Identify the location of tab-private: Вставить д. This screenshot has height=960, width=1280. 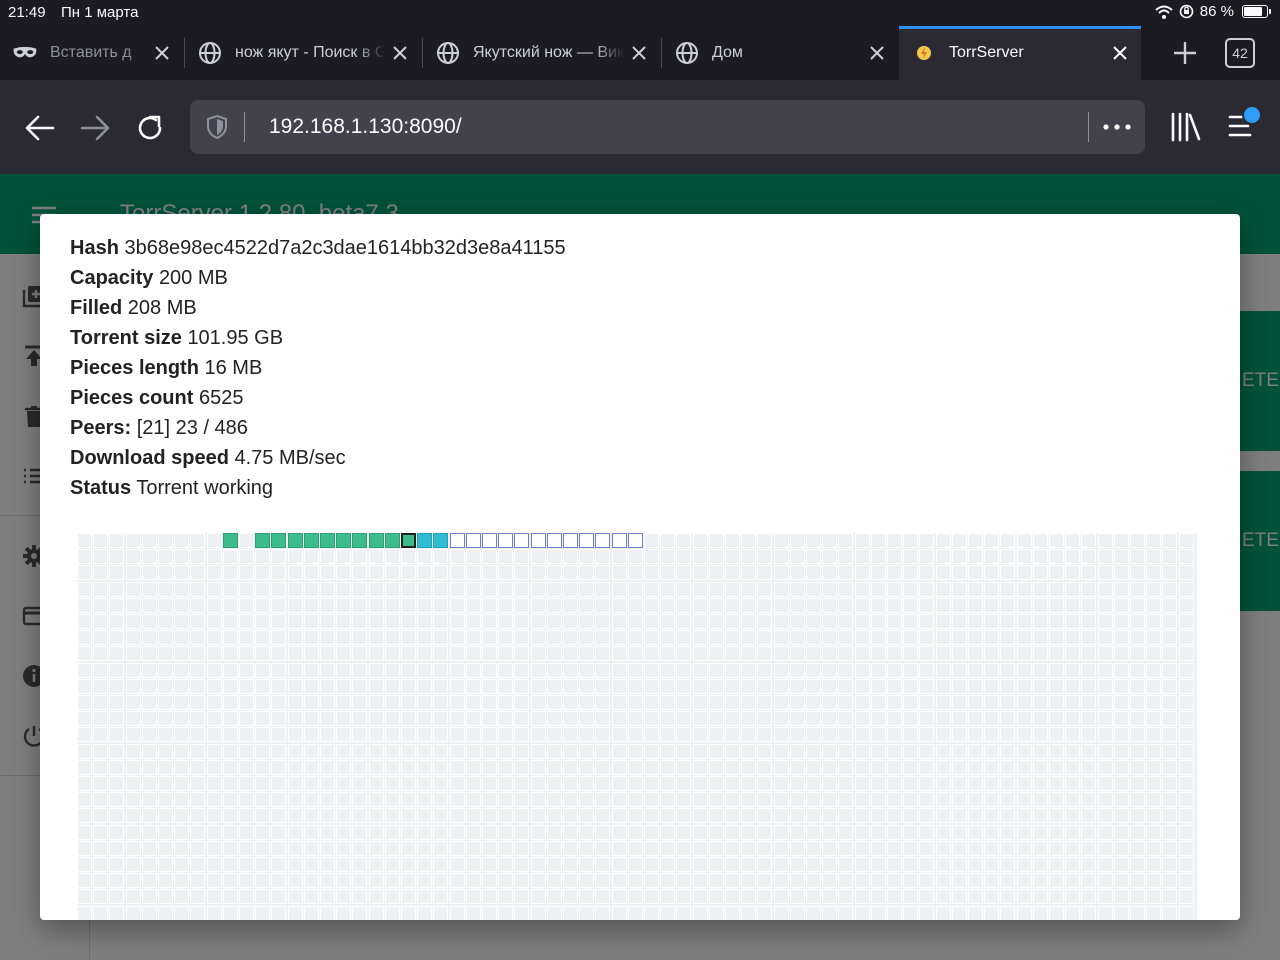
(91, 53).